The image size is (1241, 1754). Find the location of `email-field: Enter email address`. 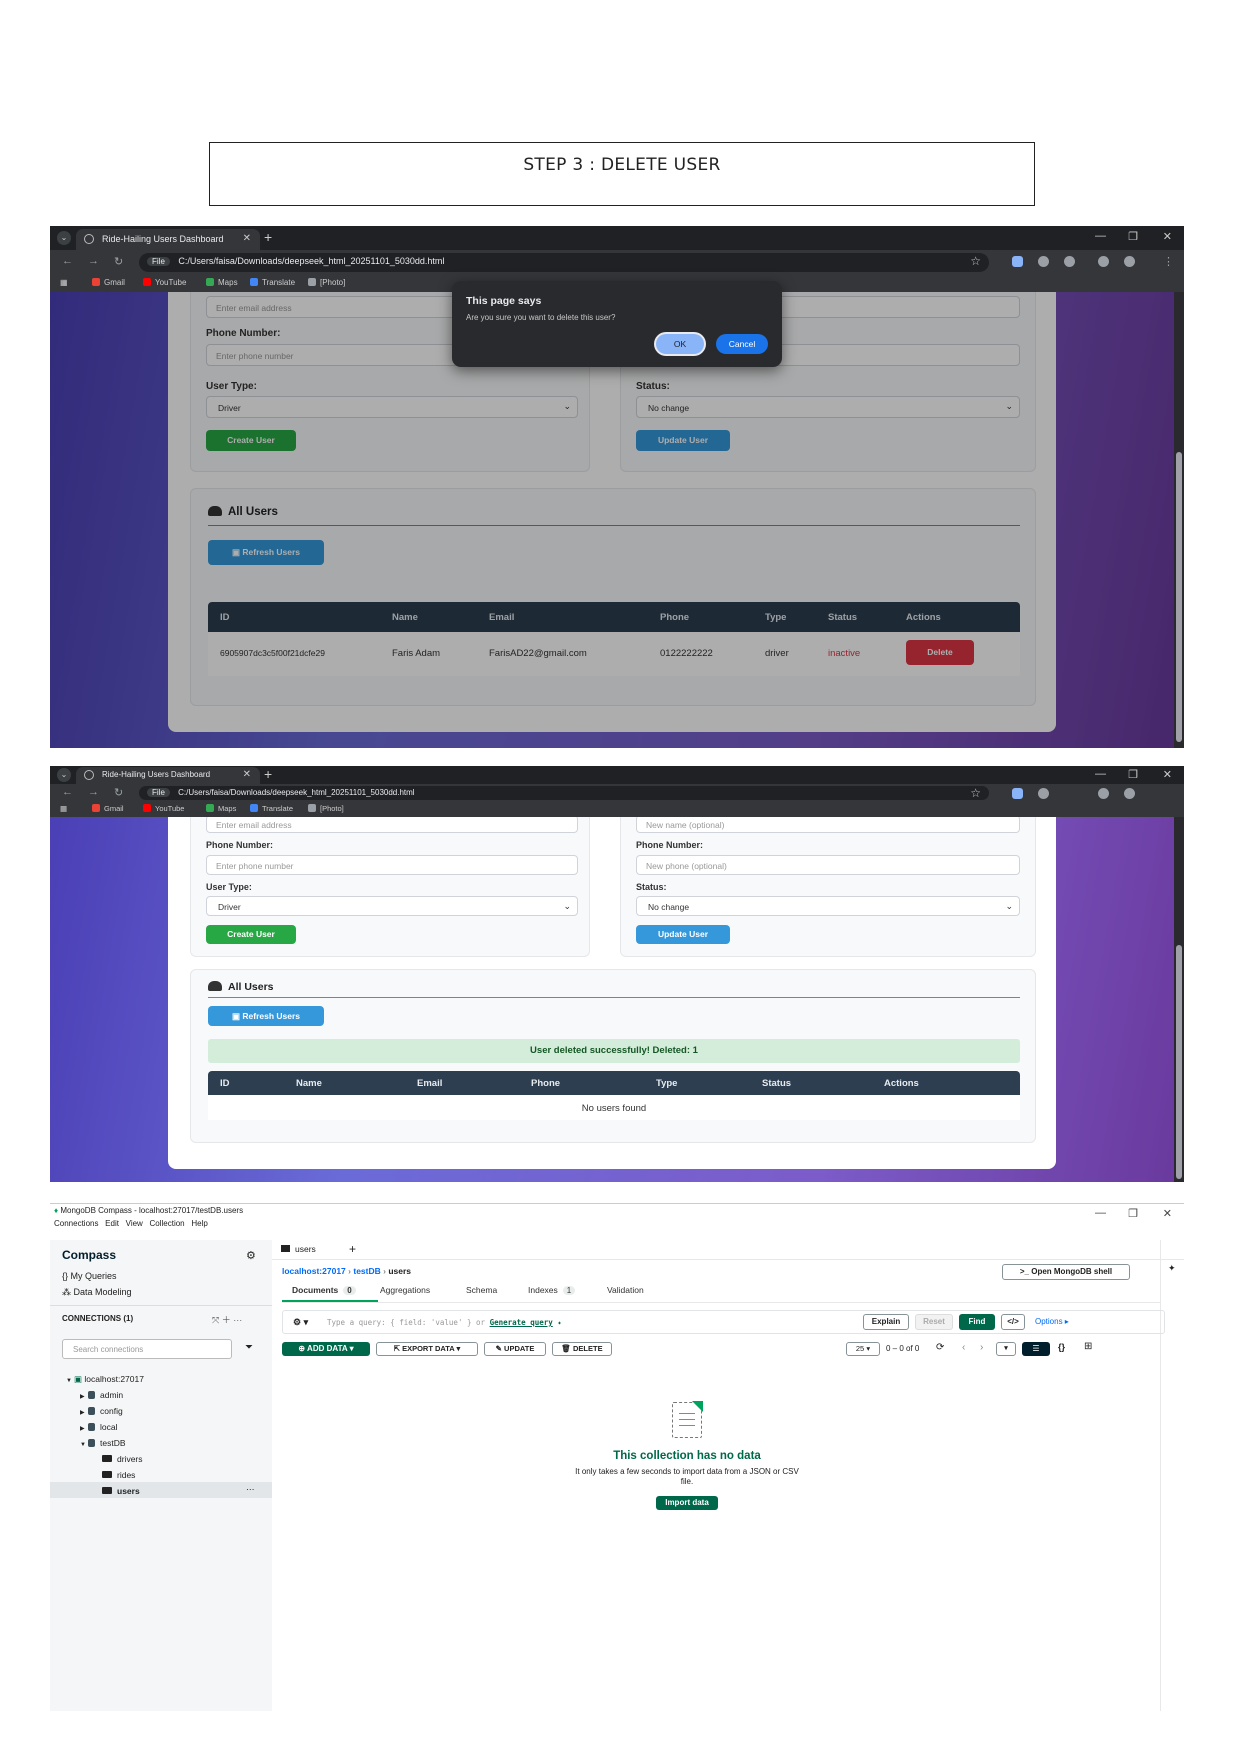

email-field: Enter email address is located at coordinates (392, 825).